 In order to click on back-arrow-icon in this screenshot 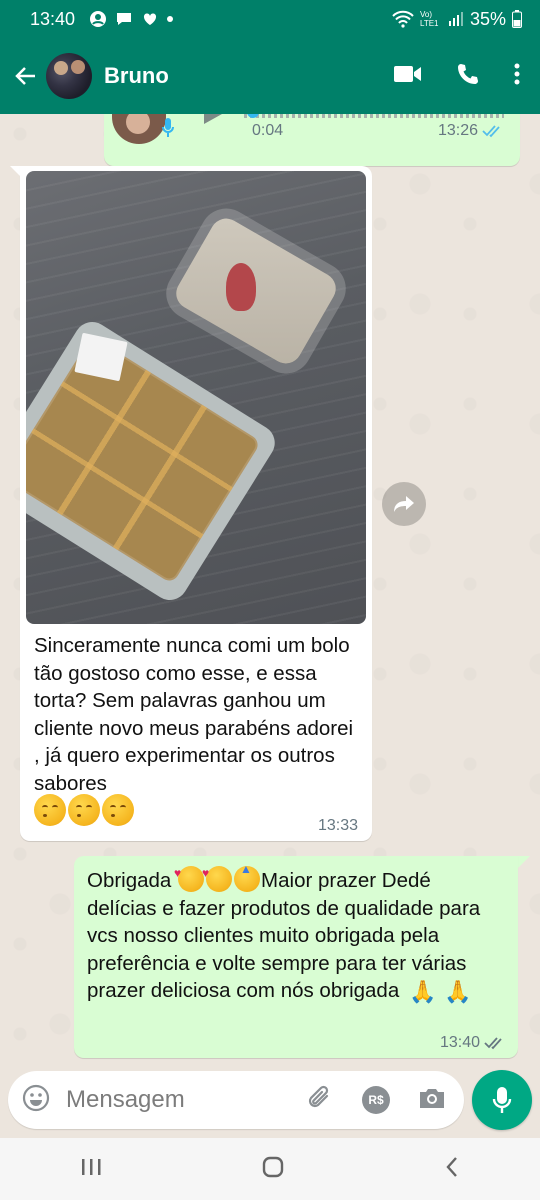, I will do `click(25, 76)`.